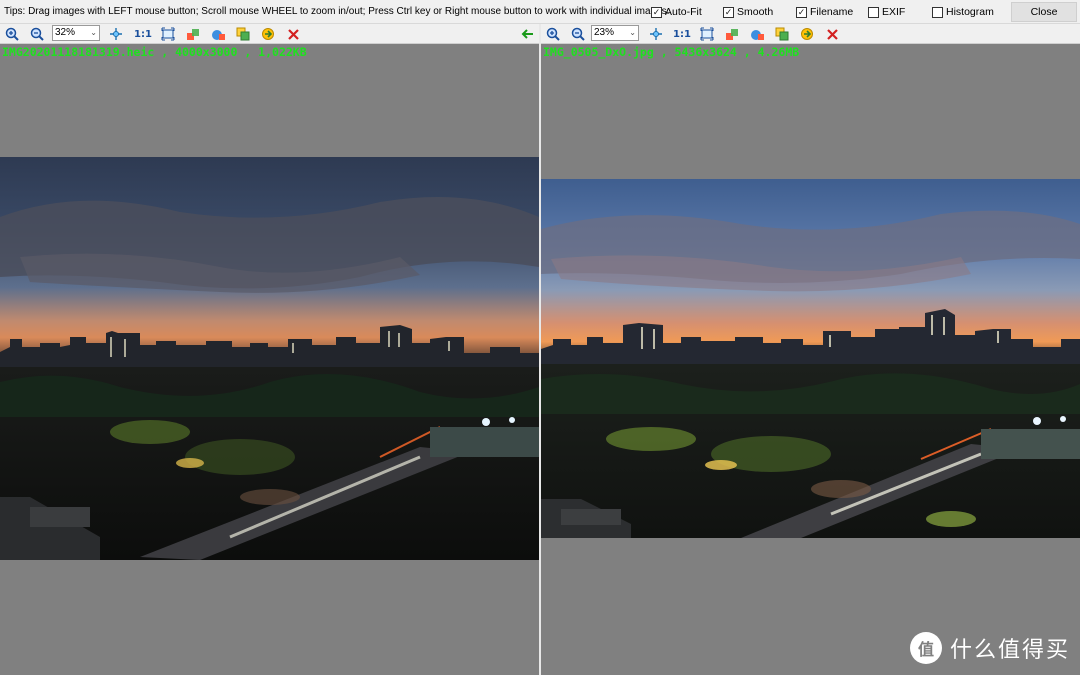  I want to click on histogram-check, so click(937, 12).